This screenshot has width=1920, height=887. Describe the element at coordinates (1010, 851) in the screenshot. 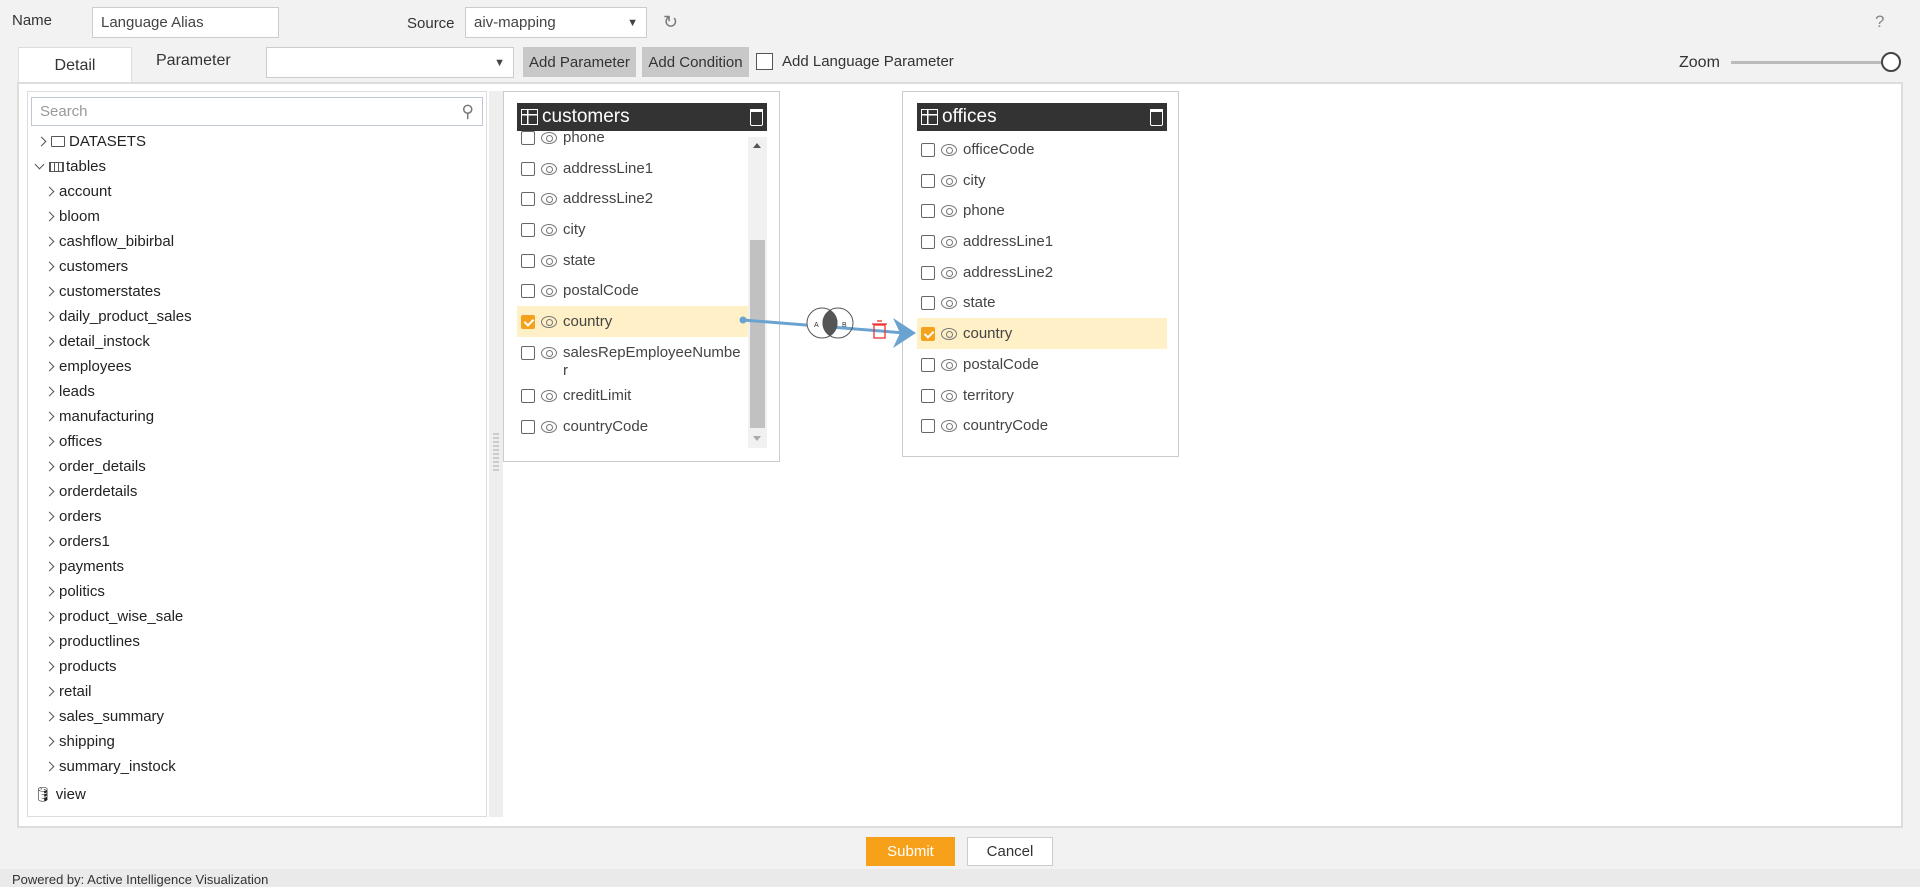

I see `cancel-button: Cancel` at that location.